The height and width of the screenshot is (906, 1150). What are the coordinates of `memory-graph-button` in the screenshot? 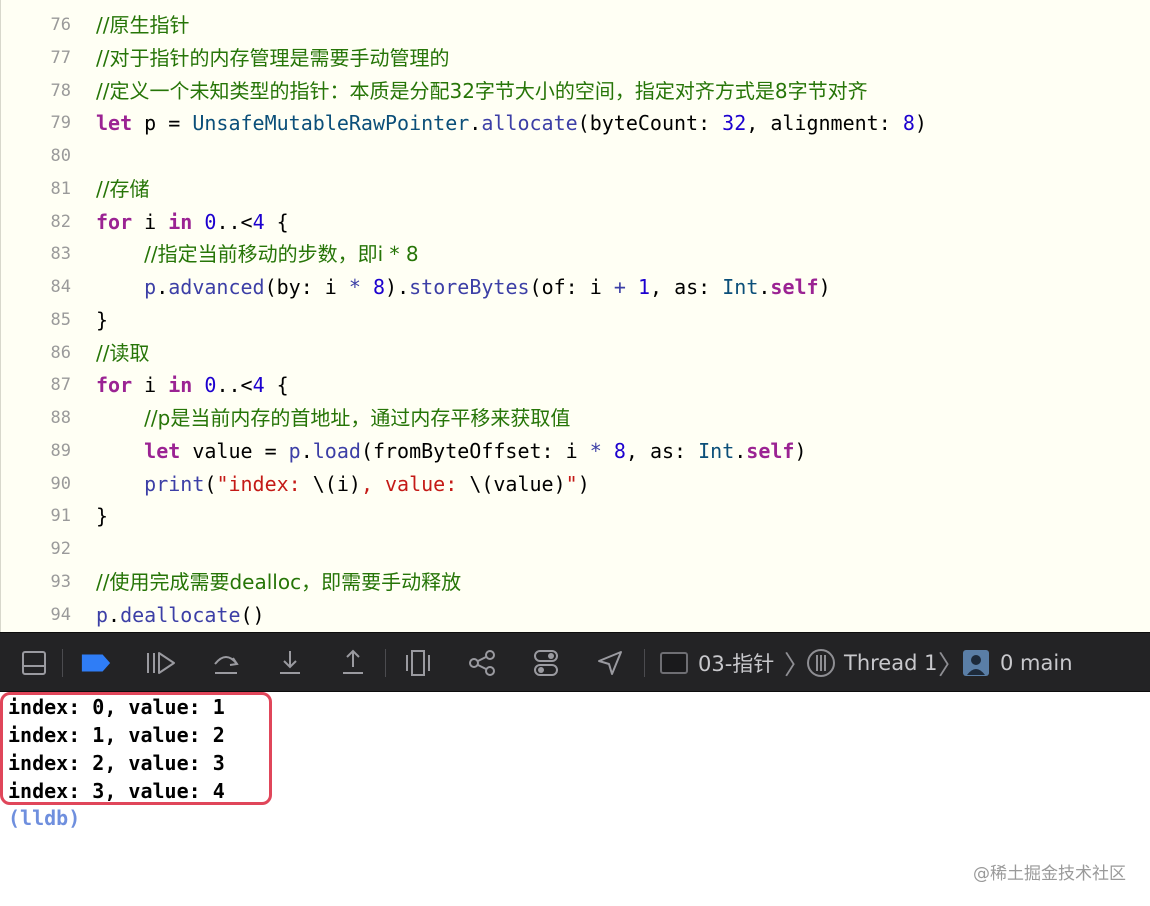 It's located at (482, 663).